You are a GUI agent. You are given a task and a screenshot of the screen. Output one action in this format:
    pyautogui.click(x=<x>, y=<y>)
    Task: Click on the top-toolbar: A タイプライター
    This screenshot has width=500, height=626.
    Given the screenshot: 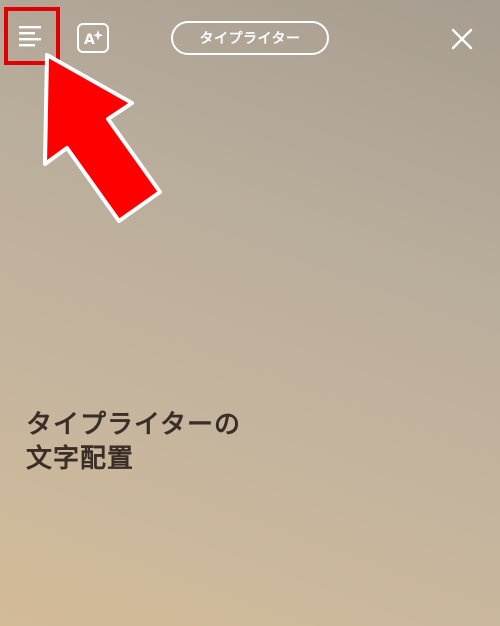 What is the action you would take?
    pyautogui.click(x=250, y=40)
    